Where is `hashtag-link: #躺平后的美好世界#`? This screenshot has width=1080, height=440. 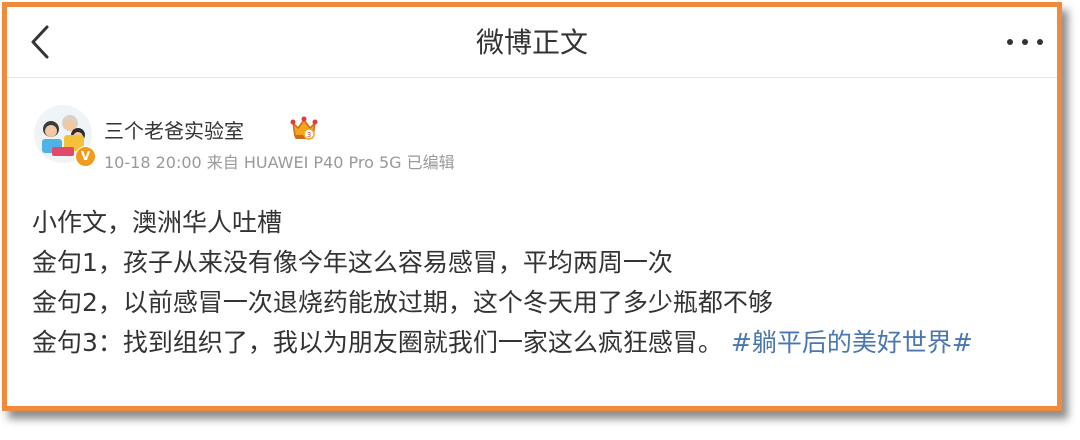
hashtag-link: #躺平后的美好世界# is located at coordinates (852, 342).